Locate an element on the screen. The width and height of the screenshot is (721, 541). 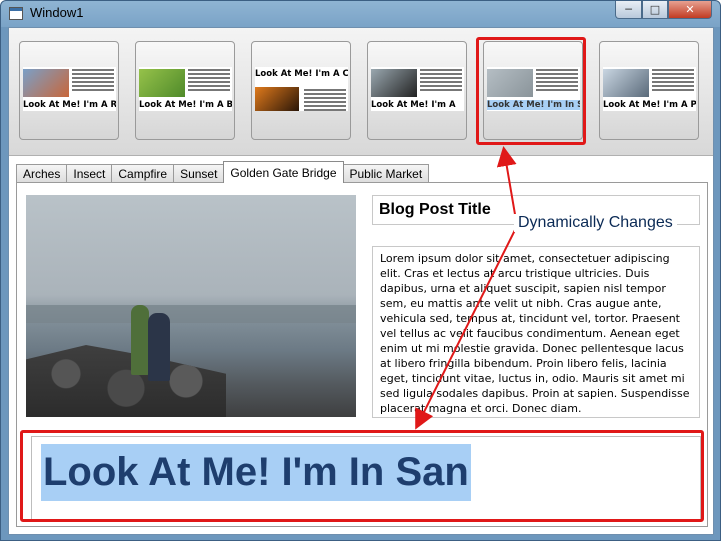
thumbnail-item: Look At Me! I'm A Bug! is located at coordinates (185, 90).